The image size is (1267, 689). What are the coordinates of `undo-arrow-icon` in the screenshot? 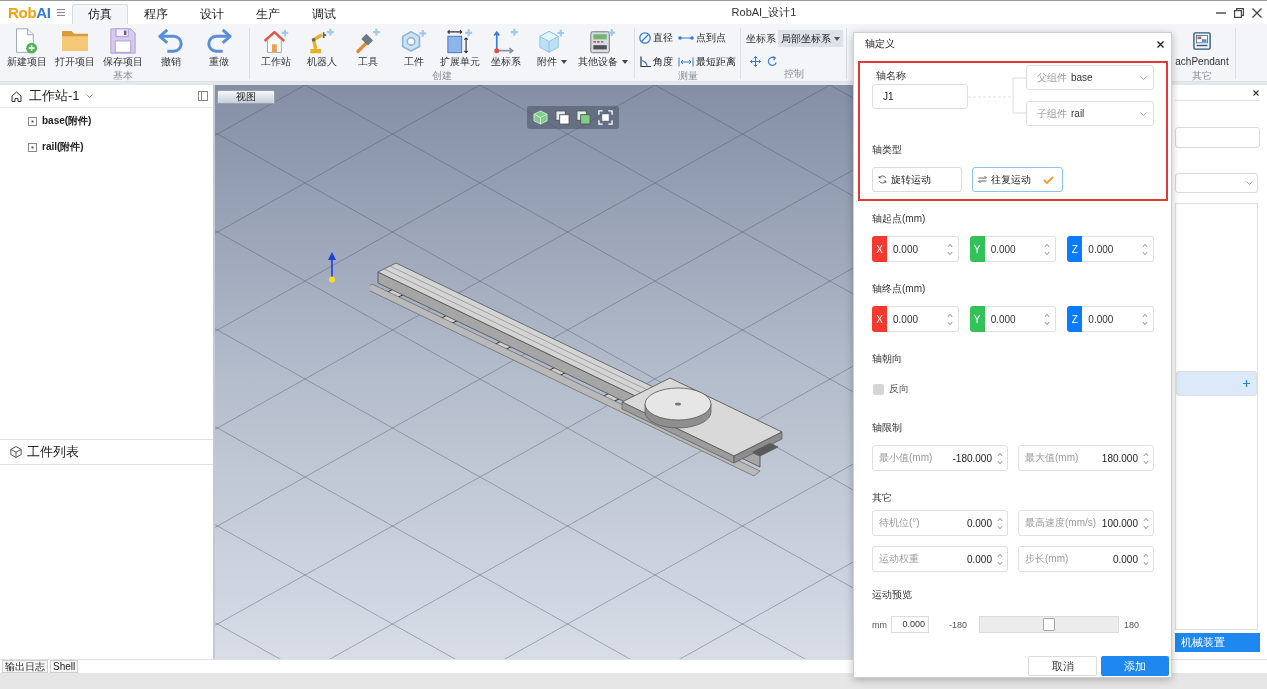 It's located at (171, 41).